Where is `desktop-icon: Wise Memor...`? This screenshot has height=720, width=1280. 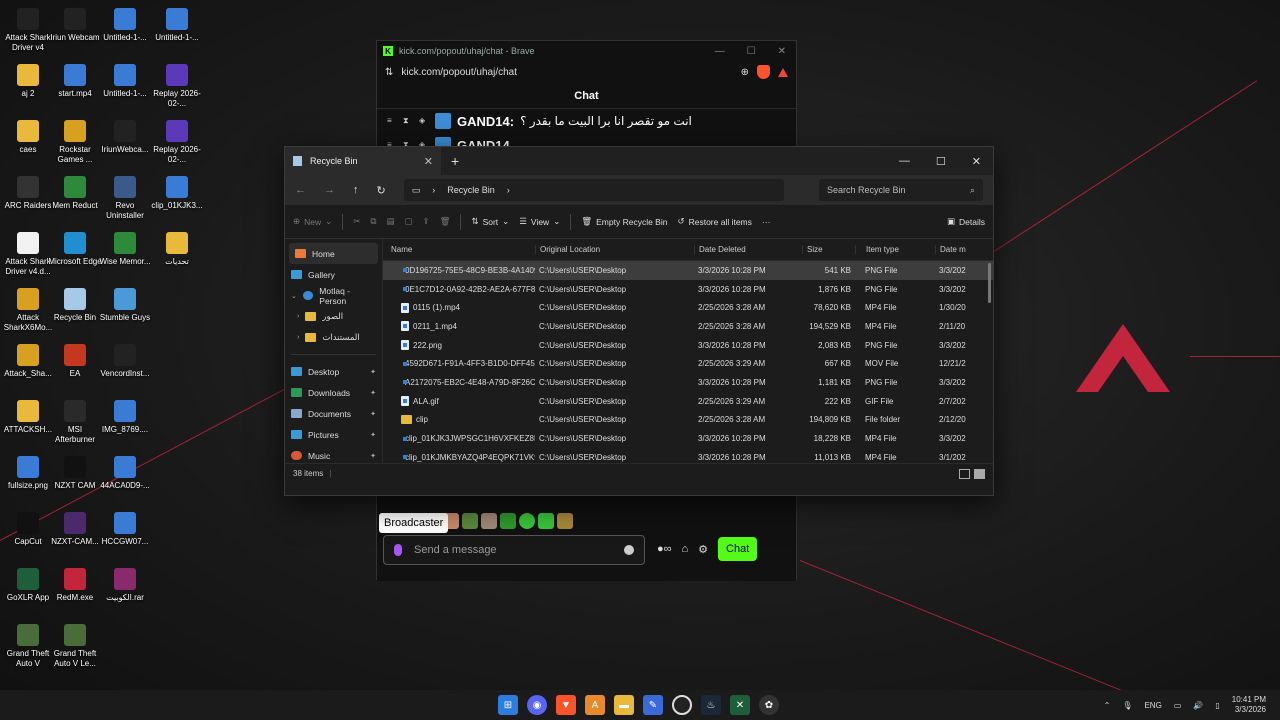 desktop-icon: Wise Memor... is located at coordinates (125, 249).